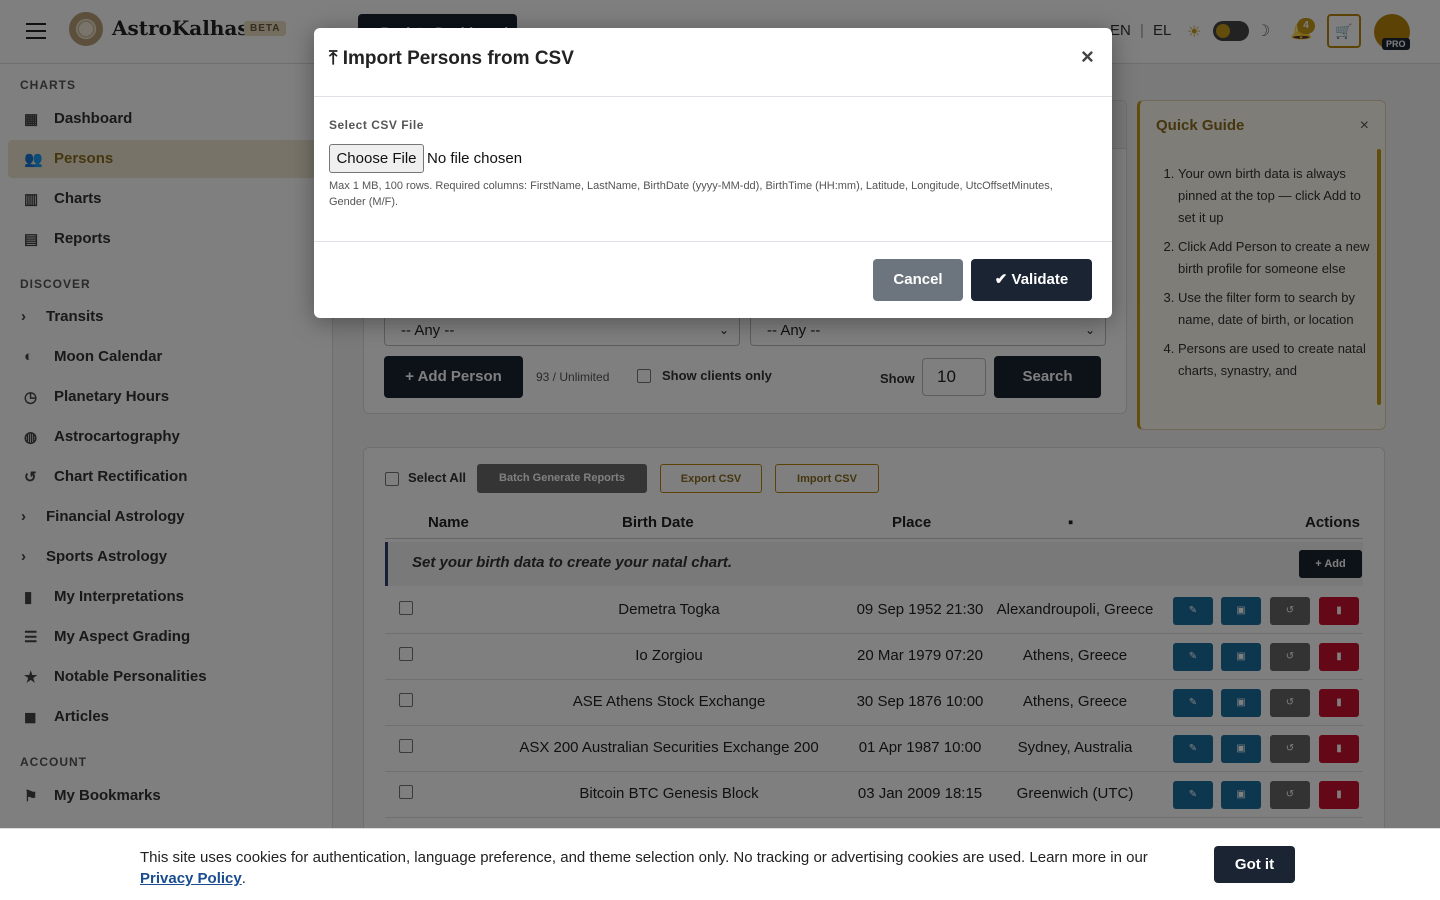 The image size is (1440, 900). What do you see at coordinates (713, 62) in the screenshot?
I see `modal-header: ⤒ Import Persons from CSV ×` at bounding box center [713, 62].